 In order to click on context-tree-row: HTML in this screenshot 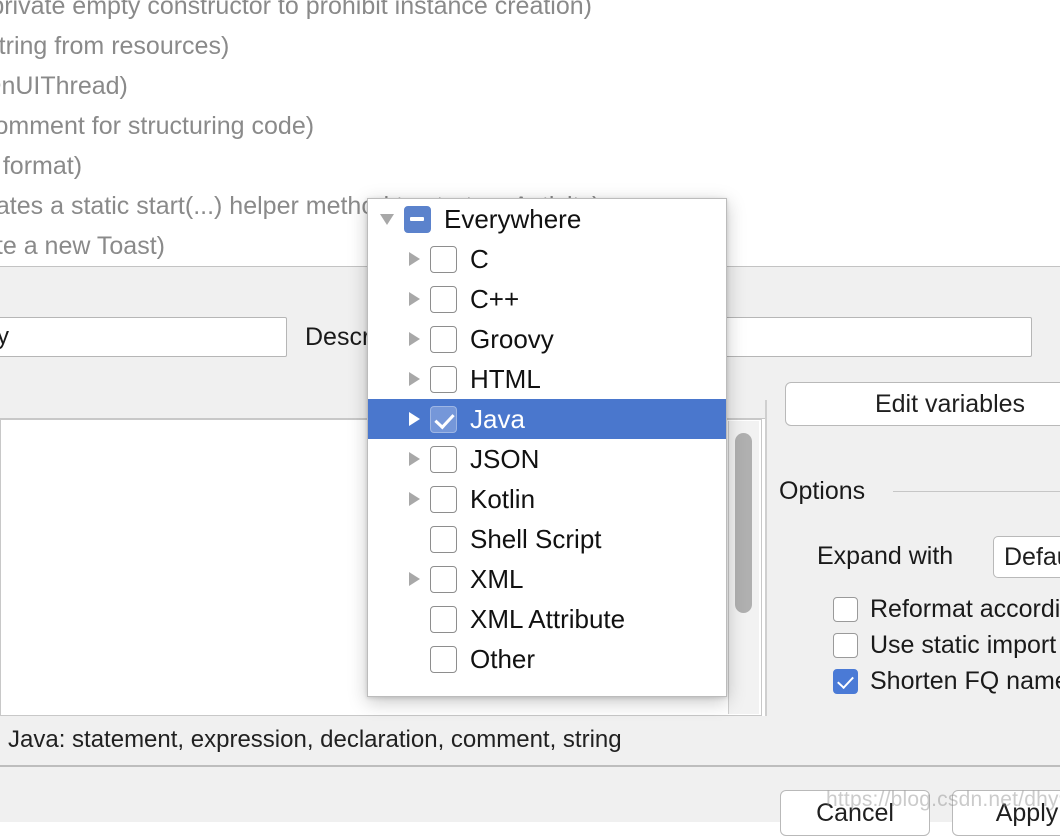, I will do `click(547, 379)`.